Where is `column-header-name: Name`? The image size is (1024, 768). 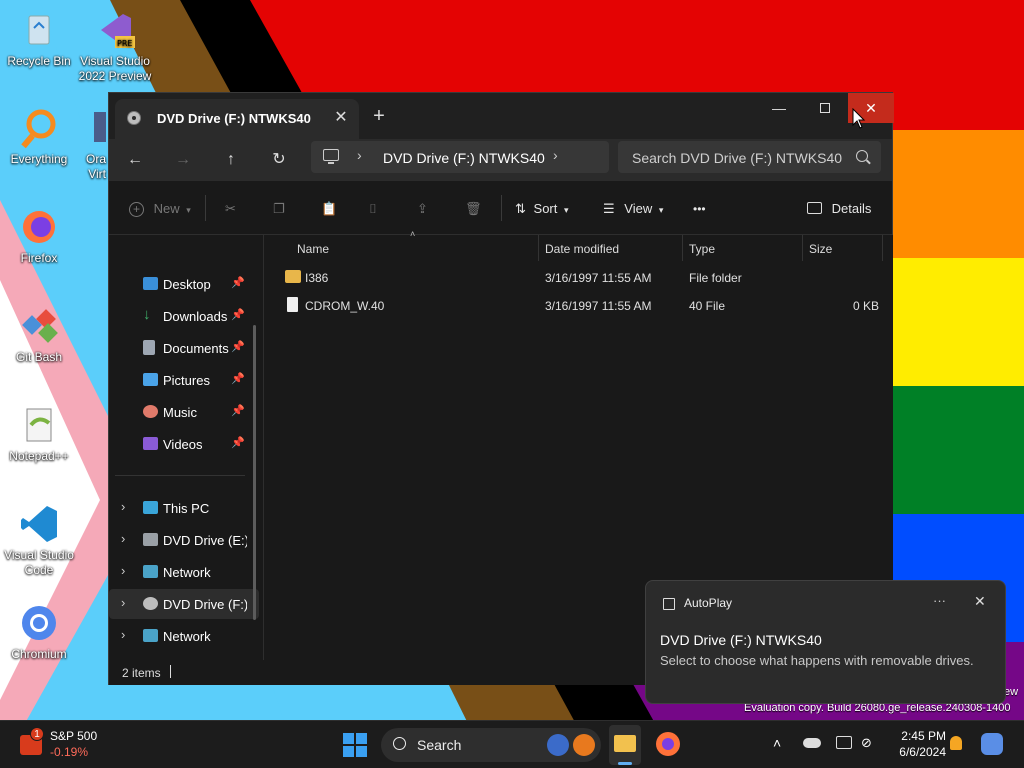
column-header-name: Name is located at coordinates (313, 249).